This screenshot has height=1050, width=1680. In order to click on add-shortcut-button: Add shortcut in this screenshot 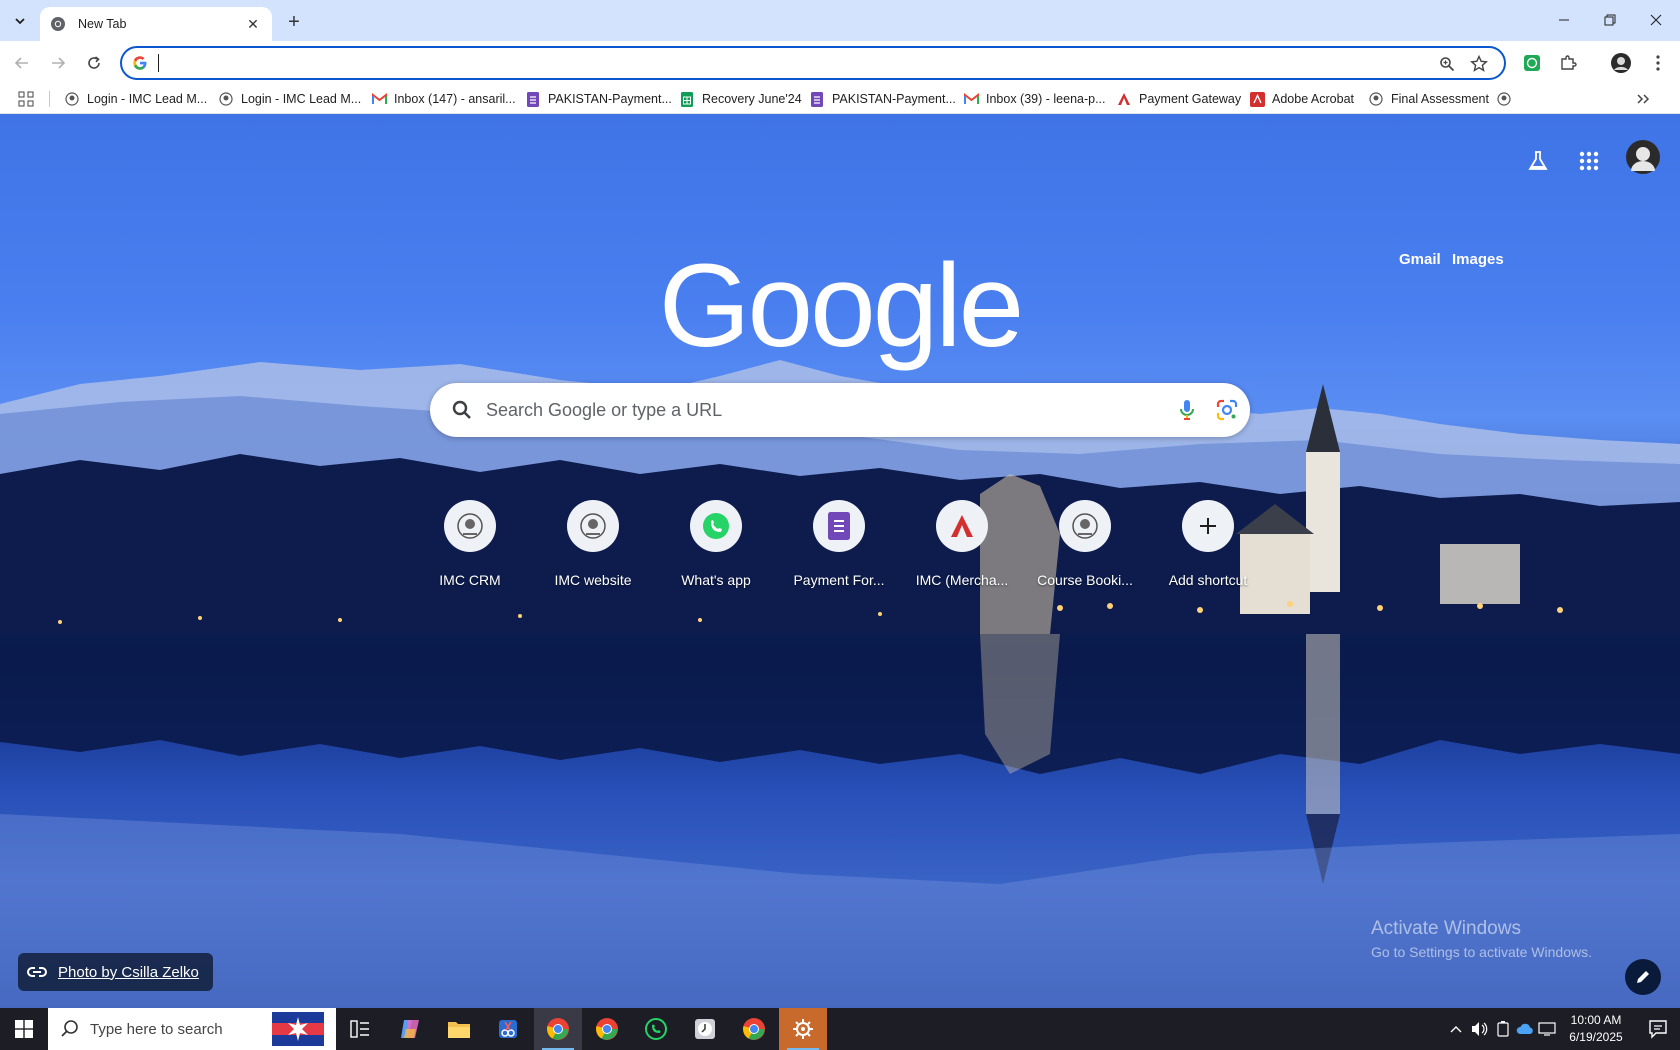, I will do `click(1208, 550)`.